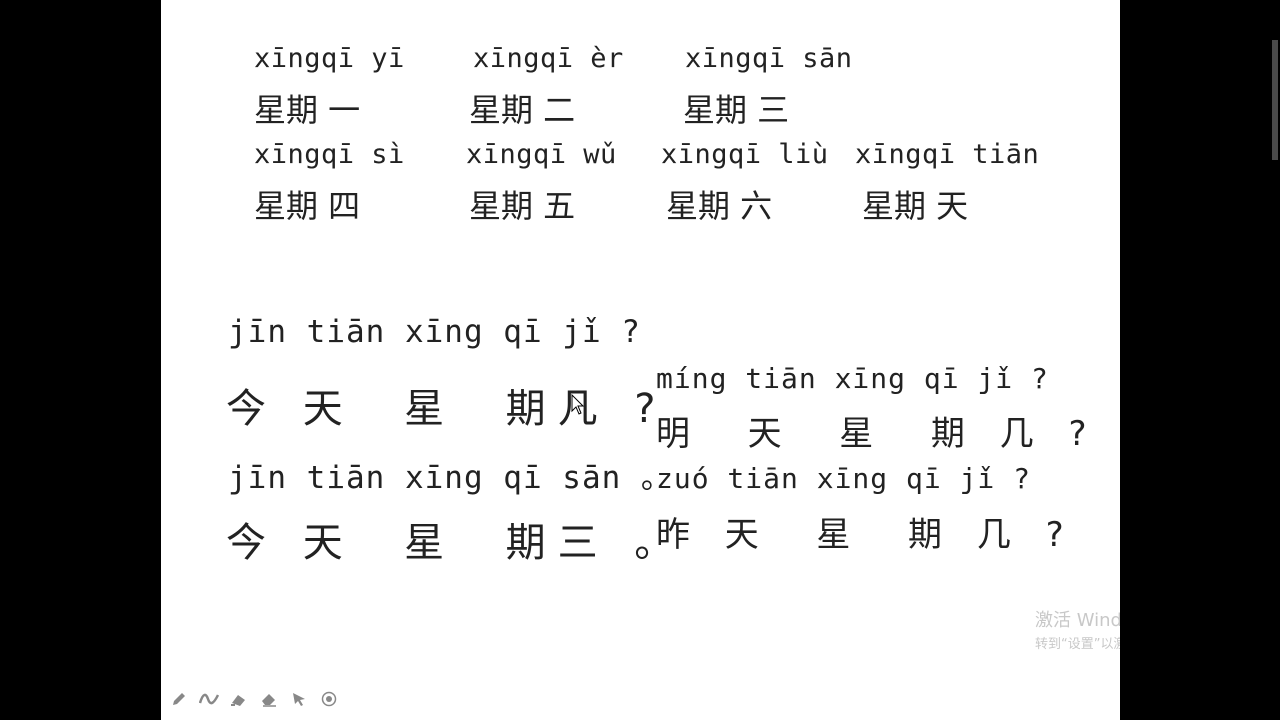 The height and width of the screenshot is (720, 1280). Describe the element at coordinates (522, 206) in the screenshot. I see `weekday-hanzi-fri: 星期 五` at that location.